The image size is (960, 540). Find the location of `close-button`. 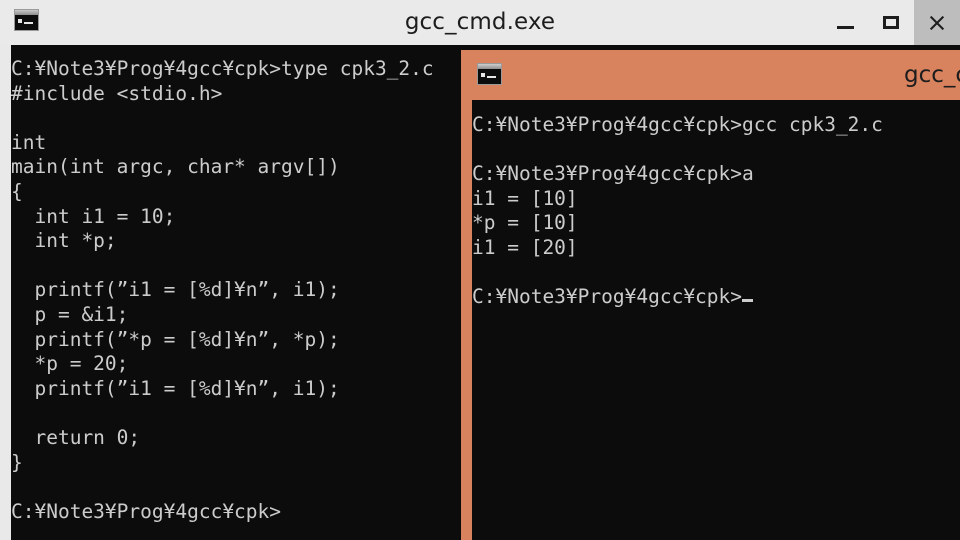

close-button is located at coordinates (937, 22).